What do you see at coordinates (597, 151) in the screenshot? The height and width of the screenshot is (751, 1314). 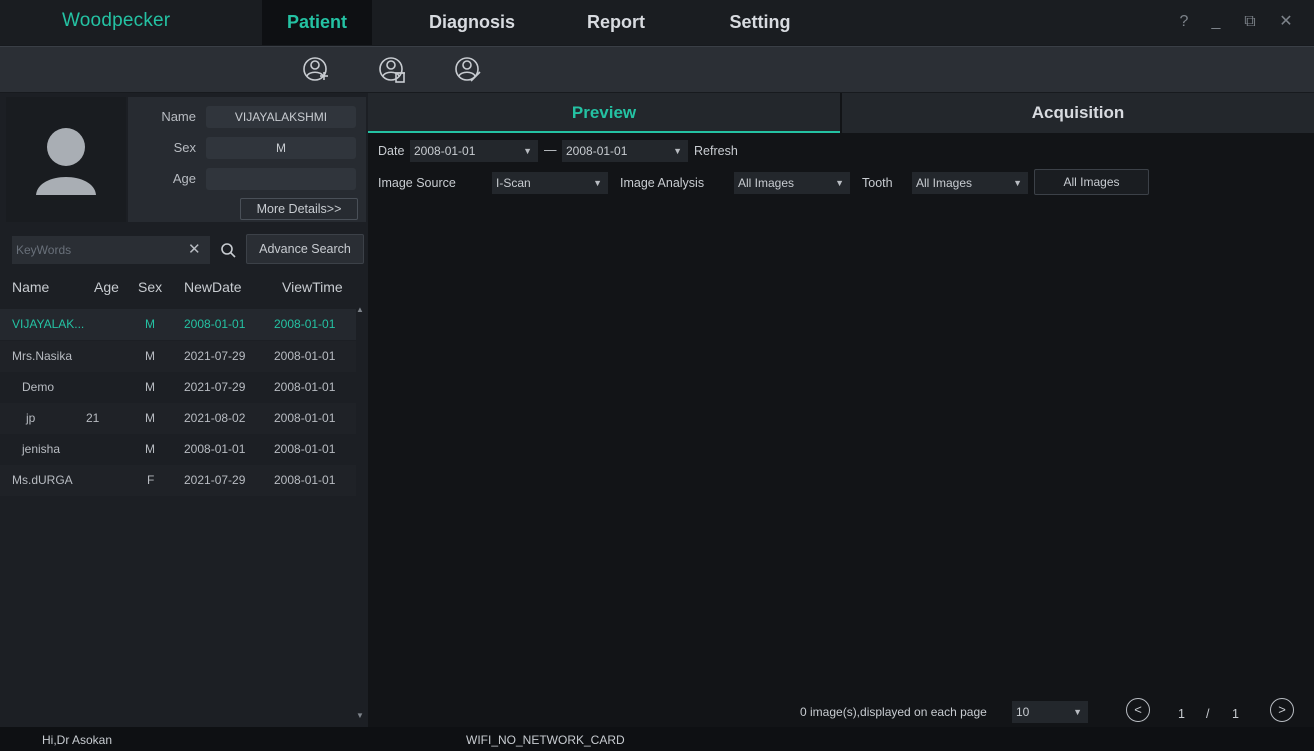 I see `date-to-value: 2008-01-01` at bounding box center [597, 151].